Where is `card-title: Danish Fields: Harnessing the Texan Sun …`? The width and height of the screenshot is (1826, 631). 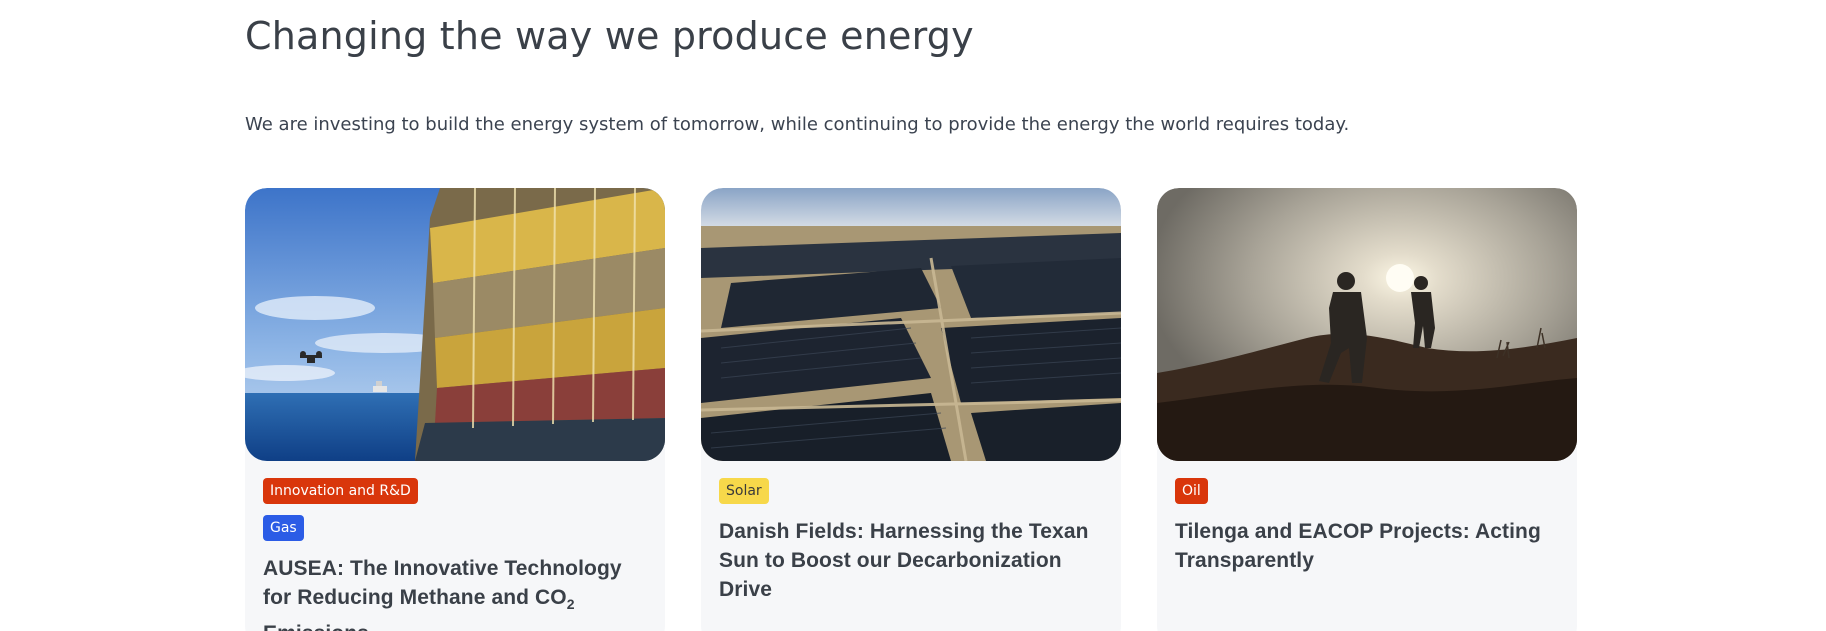
card-title: Danish Fields: Harnessing the Texan Sun … is located at coordinates (911, 560).